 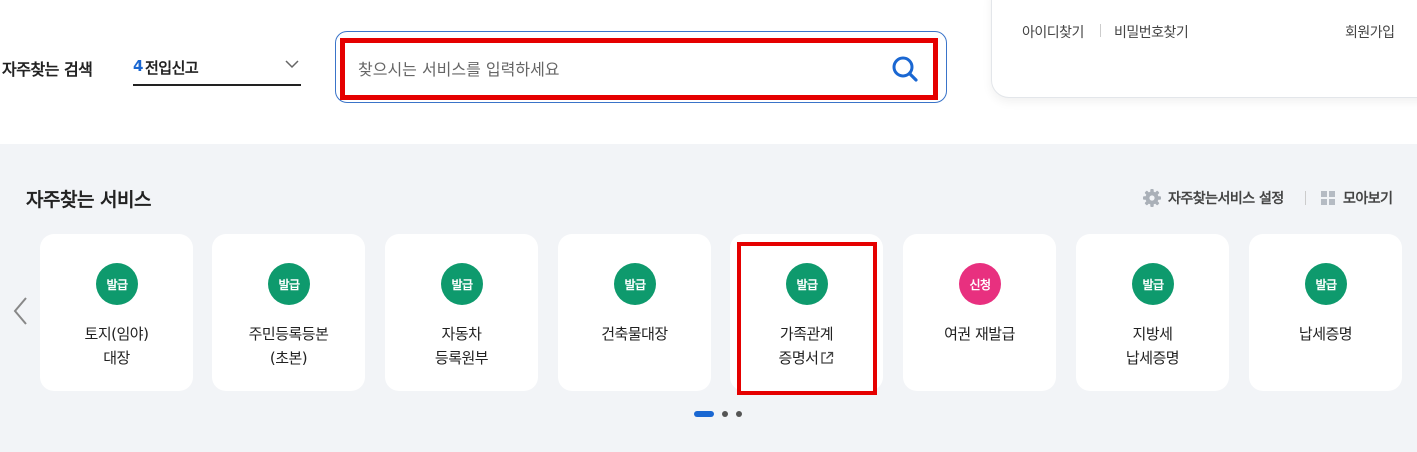 What do you see at coordinates (1226, 199) in the screenshot?
I see `services-settings-label: 자주찾는서비스 설정` at bounding box center [1226, 199].